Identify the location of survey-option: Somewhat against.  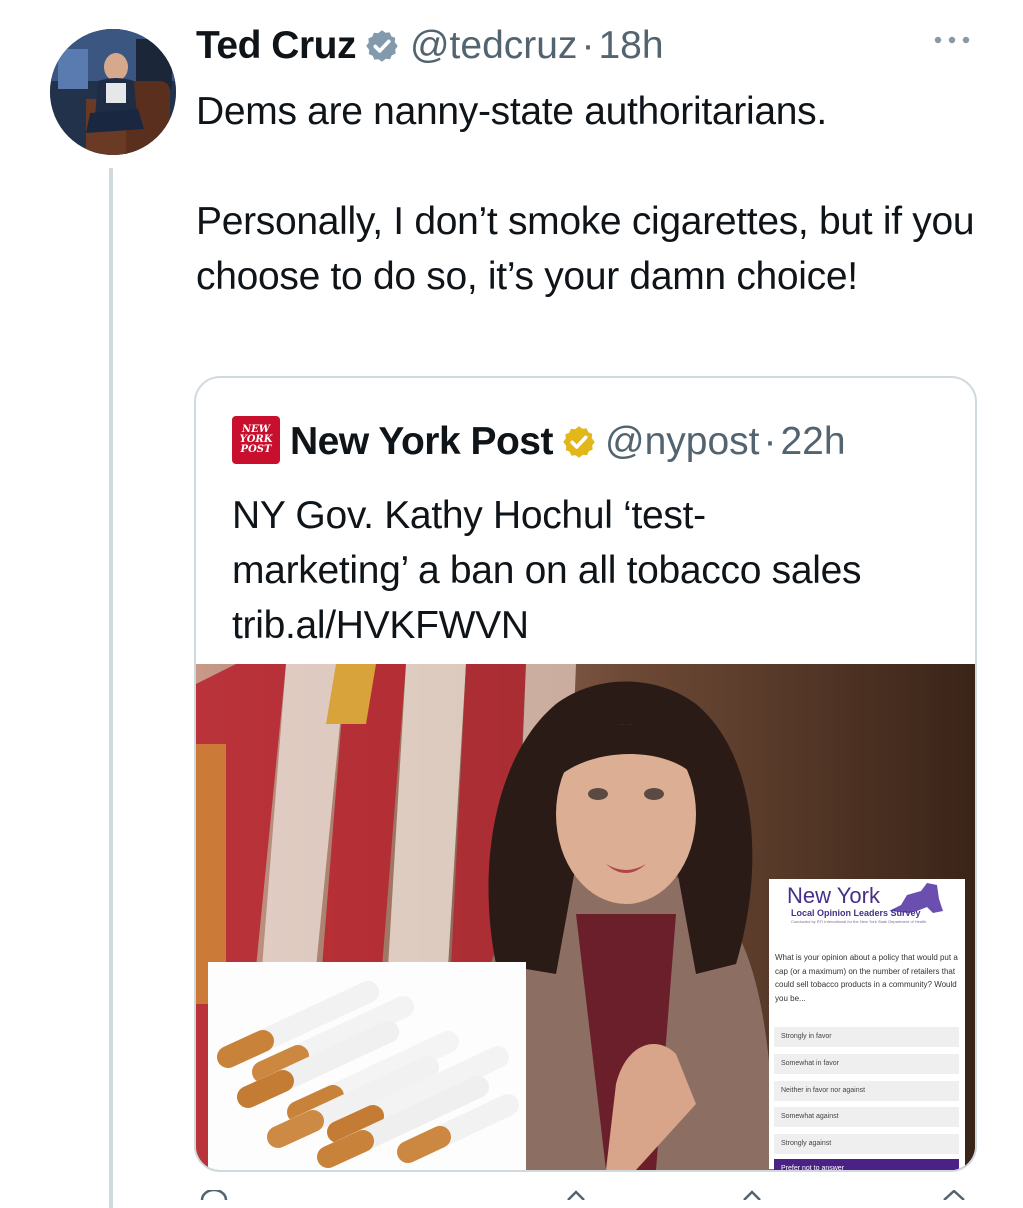
(866, 1117).